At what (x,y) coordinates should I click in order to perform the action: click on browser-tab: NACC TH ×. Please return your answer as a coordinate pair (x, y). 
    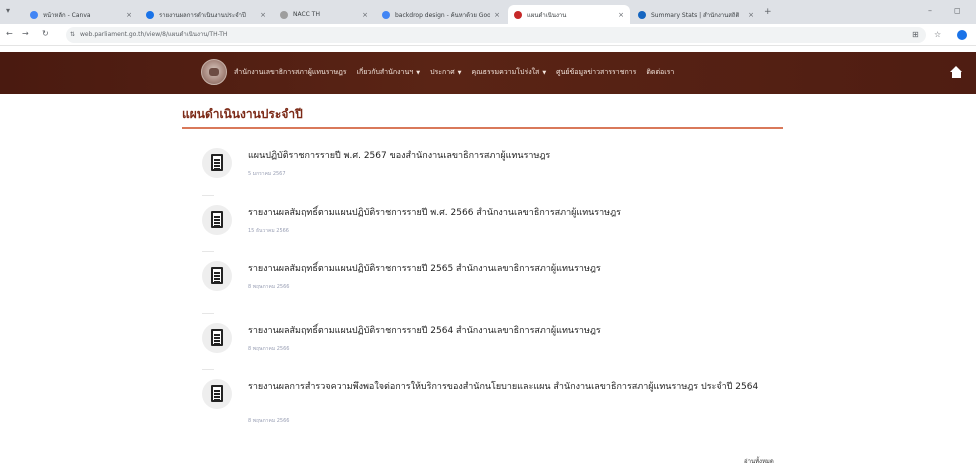
    Looking at the image, I should click on (324, 14).